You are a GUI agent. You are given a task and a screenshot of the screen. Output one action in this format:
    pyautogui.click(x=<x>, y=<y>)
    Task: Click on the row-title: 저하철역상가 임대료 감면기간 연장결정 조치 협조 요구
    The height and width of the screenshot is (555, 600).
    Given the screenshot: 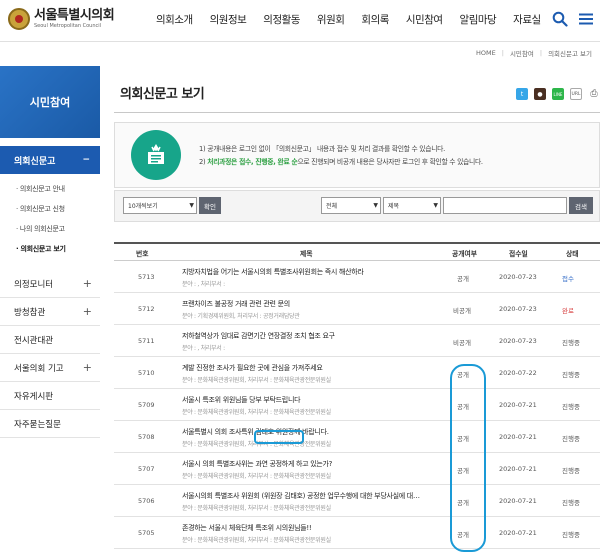 What is the action you would take?
    pyautogui.click(x=327, y=336)
    